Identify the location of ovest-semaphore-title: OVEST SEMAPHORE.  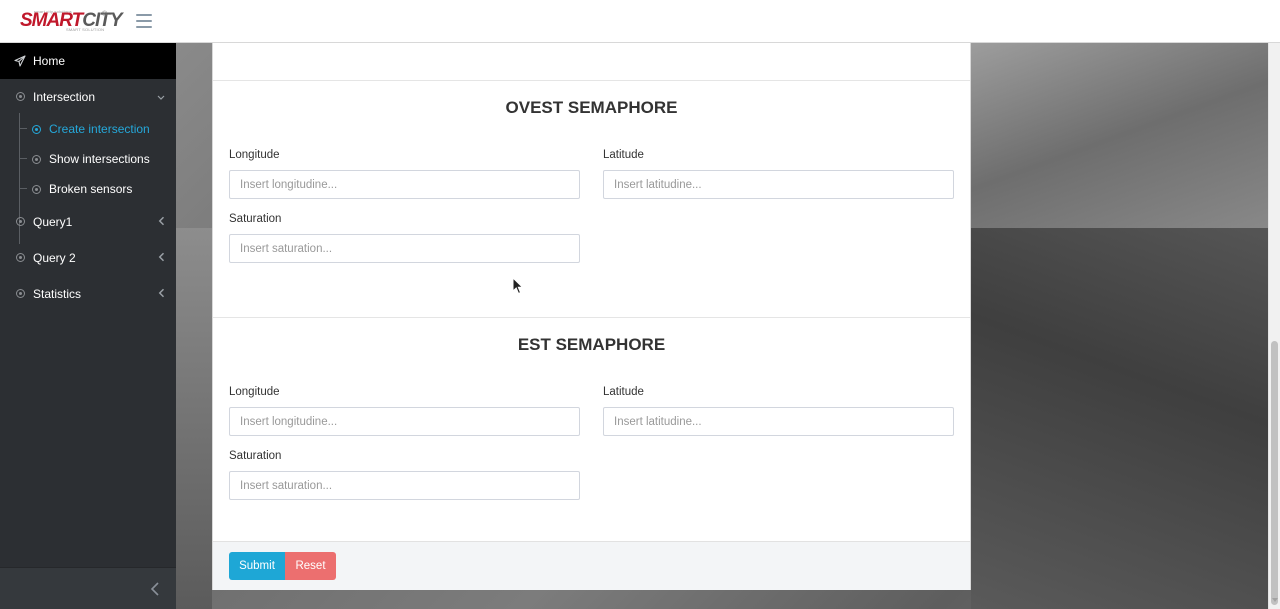
(591, 107).